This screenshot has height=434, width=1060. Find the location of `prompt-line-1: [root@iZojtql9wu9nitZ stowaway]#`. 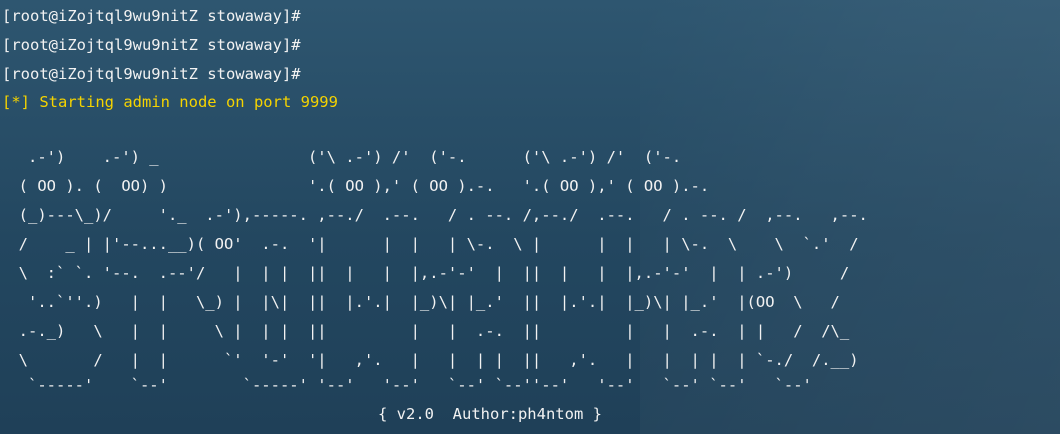

prompt-line-1: [root@iZojtql9wu9nitZ stowaway]# is located at coordinates (151, 16).